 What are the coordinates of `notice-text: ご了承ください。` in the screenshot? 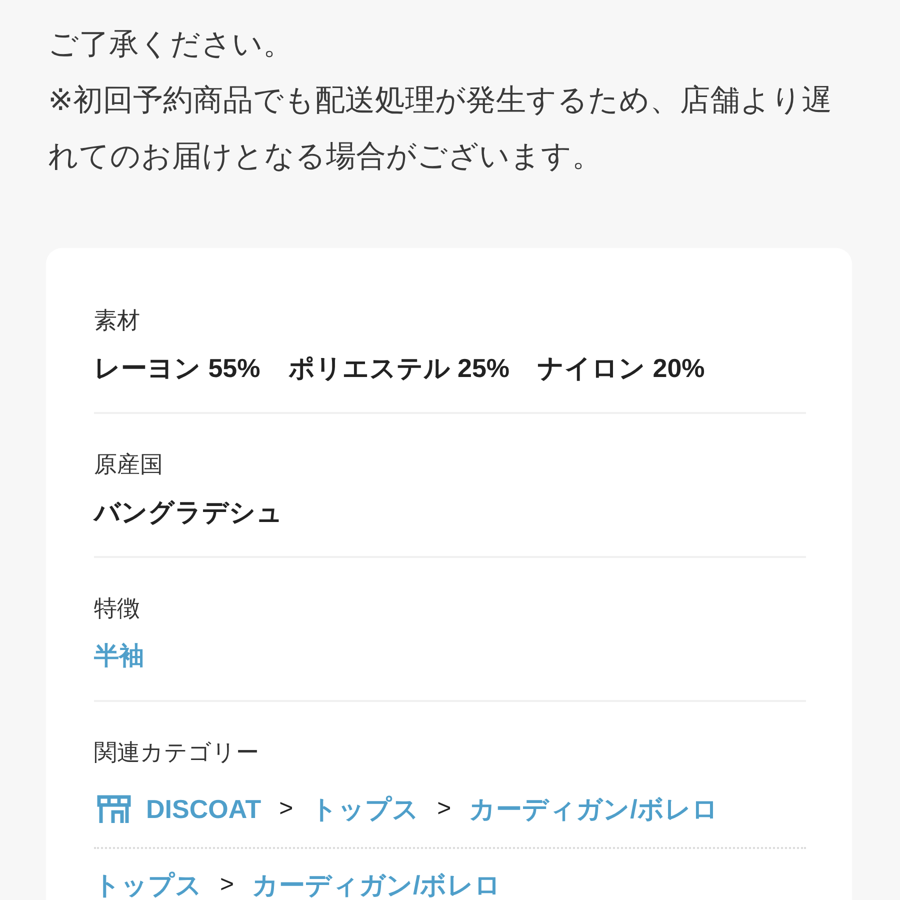 It's located at (171, 45).